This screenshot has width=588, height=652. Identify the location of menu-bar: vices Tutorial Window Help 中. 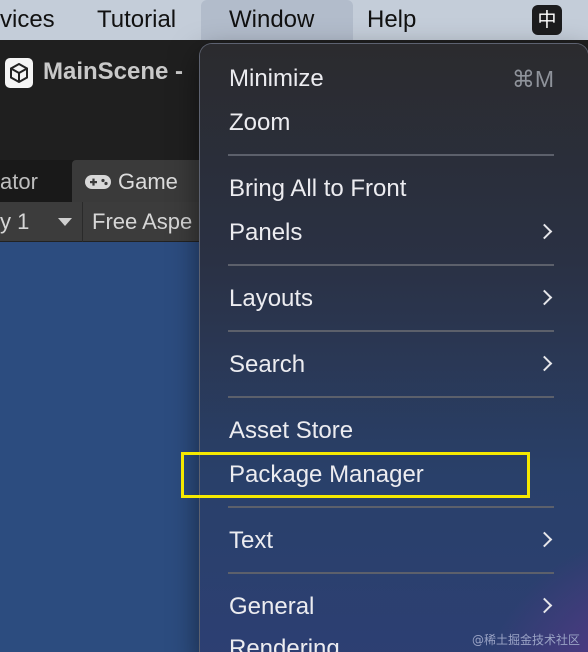
(294, 20).